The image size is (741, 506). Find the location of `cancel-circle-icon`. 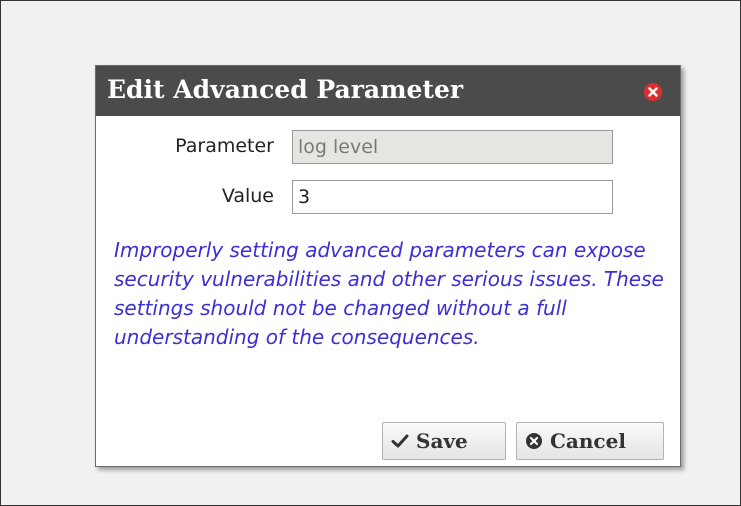

cancel-circle-icon is located at coordinates (534, 441).